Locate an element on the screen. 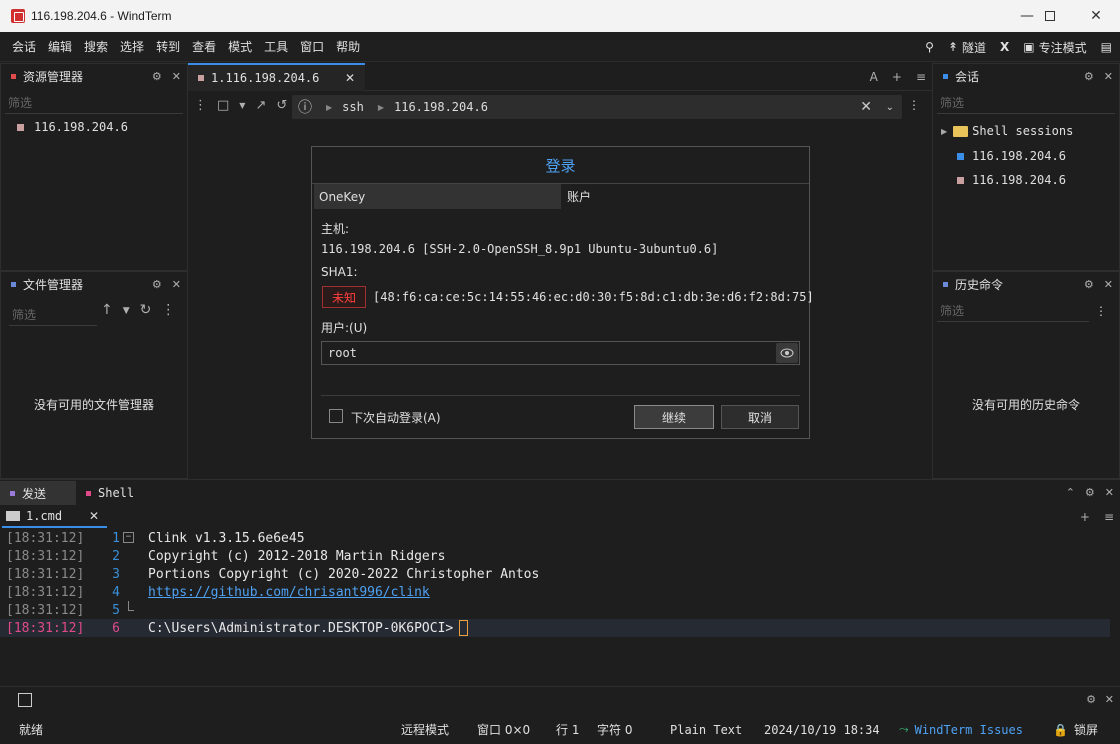  terminal-icon is located at coordinates (25, 700).